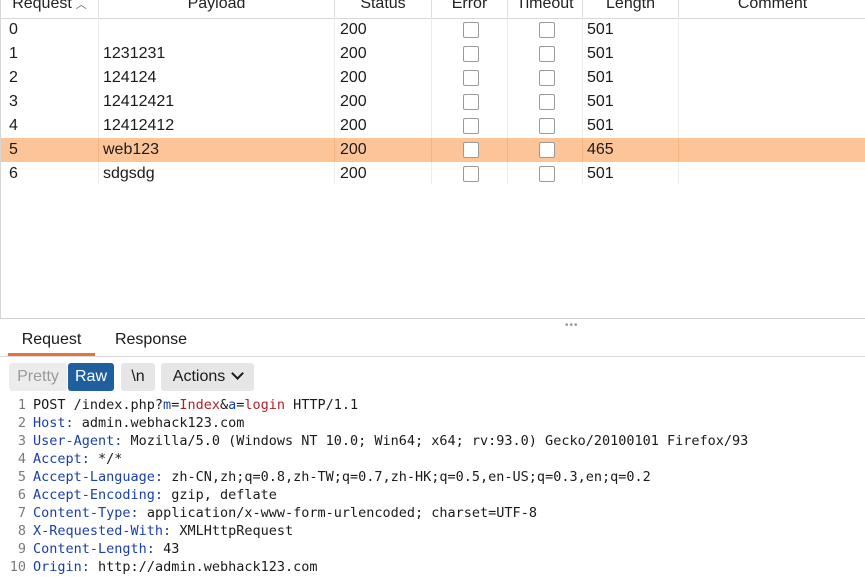  Describe the element at coordinates (106, 459) in the screenshot. I see `header-value: */*` at that location.